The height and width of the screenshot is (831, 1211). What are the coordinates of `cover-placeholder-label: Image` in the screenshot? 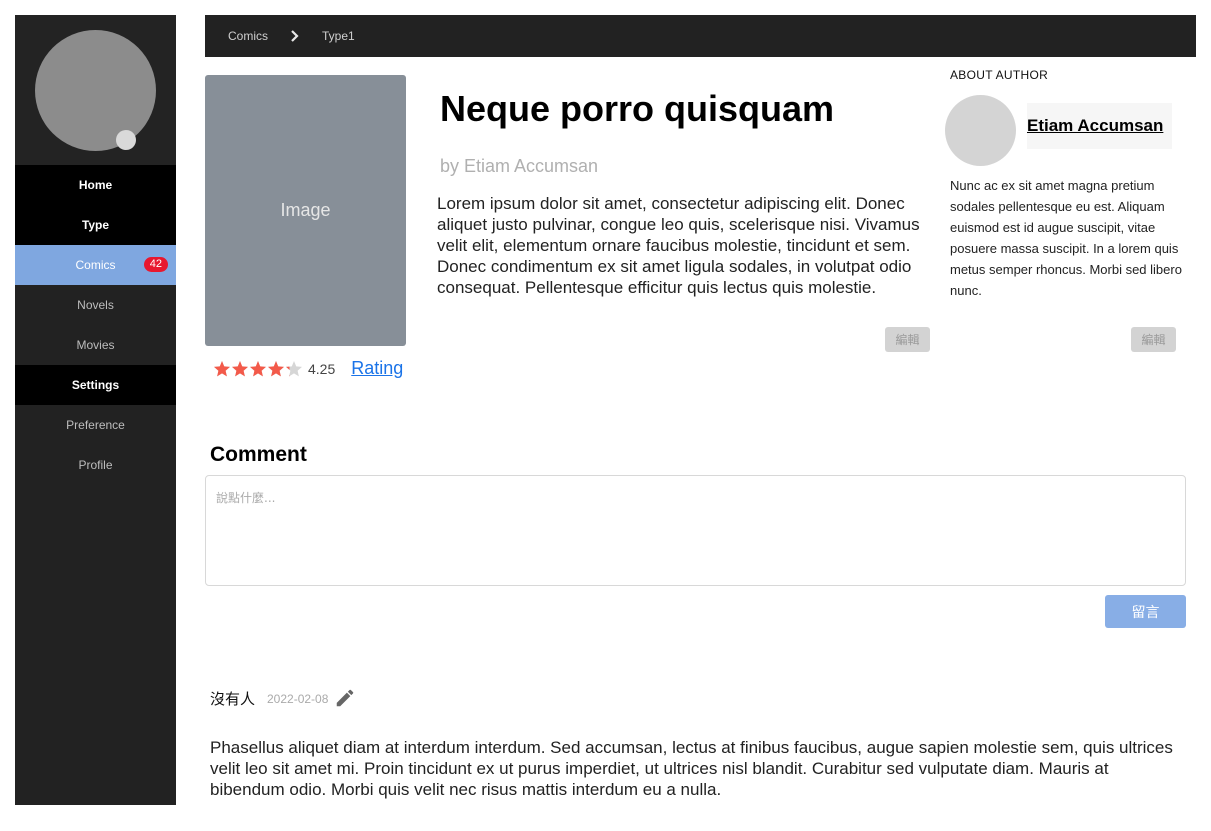 It's located at (305, 210).